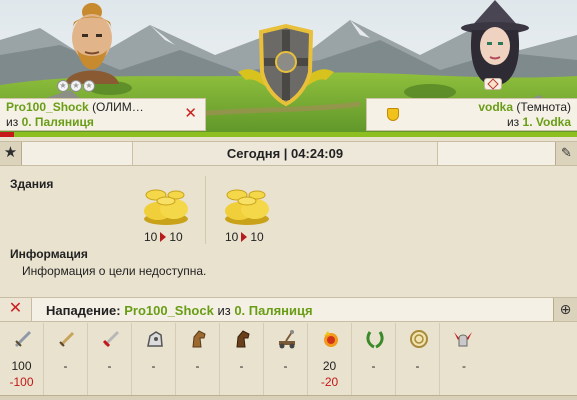 The height and width of the screenshot is (400, 577). I want to click on diamond-icon, so click(493, 84).